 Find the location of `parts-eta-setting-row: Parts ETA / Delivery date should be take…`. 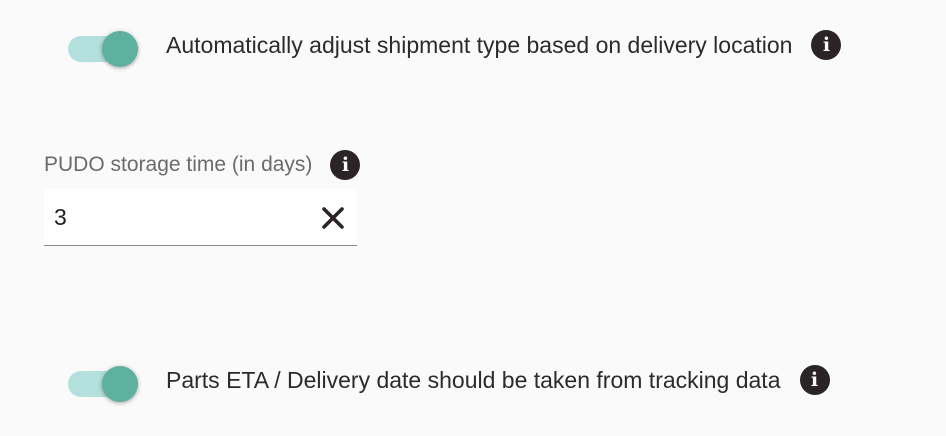

parts-eta-setting-row: Parts ETA / Delivery date should be take… is located at coordinates (449, 381).